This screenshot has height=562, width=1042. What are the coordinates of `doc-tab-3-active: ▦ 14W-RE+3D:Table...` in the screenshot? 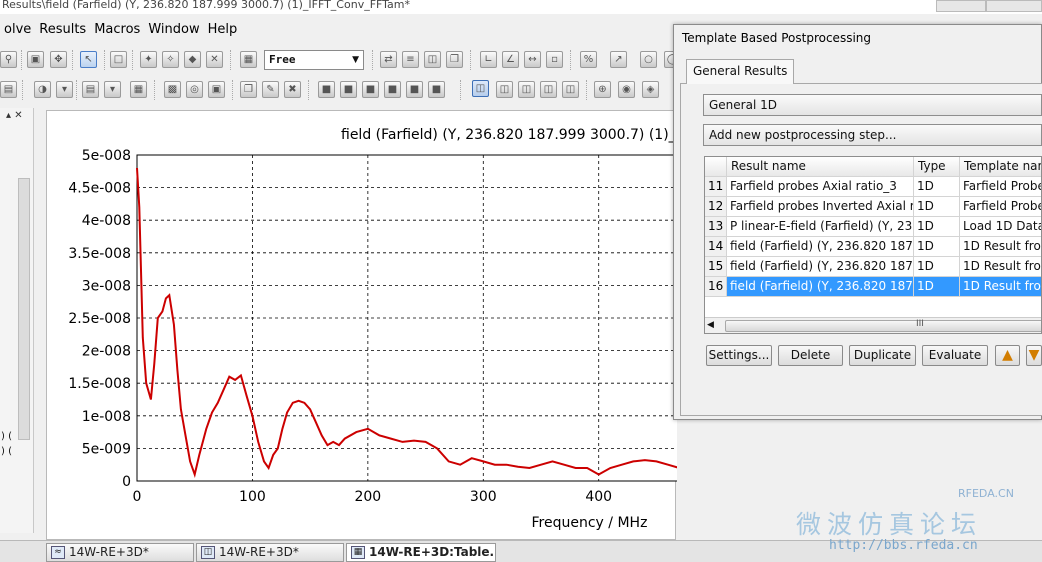 It's located at (421, 552).